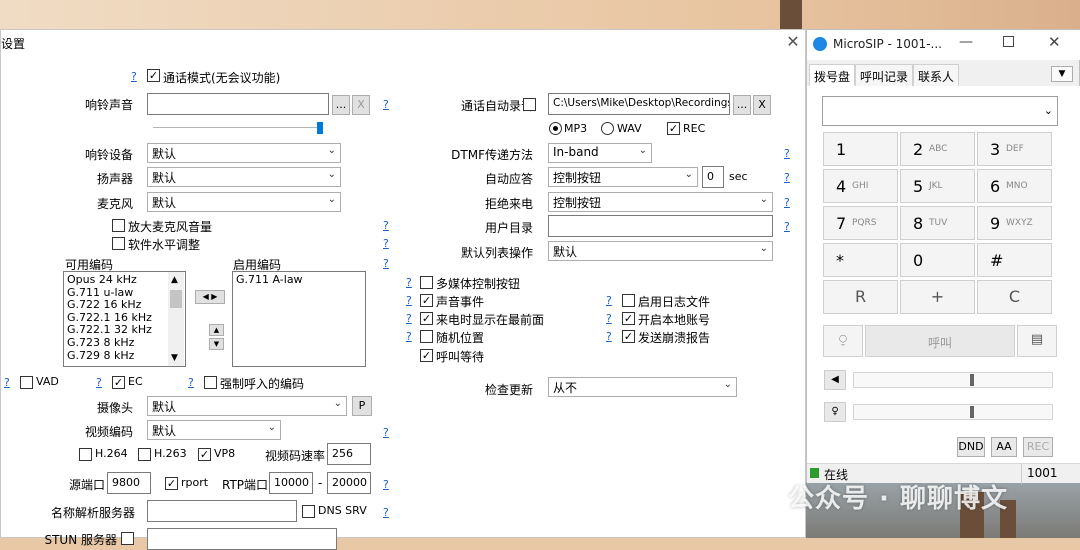 The image size is (1080, 550). What do you see at coordinates (308, 511) in the screenshot?
I see `dns-srv-checkbox` at bounding box center [308, 511].